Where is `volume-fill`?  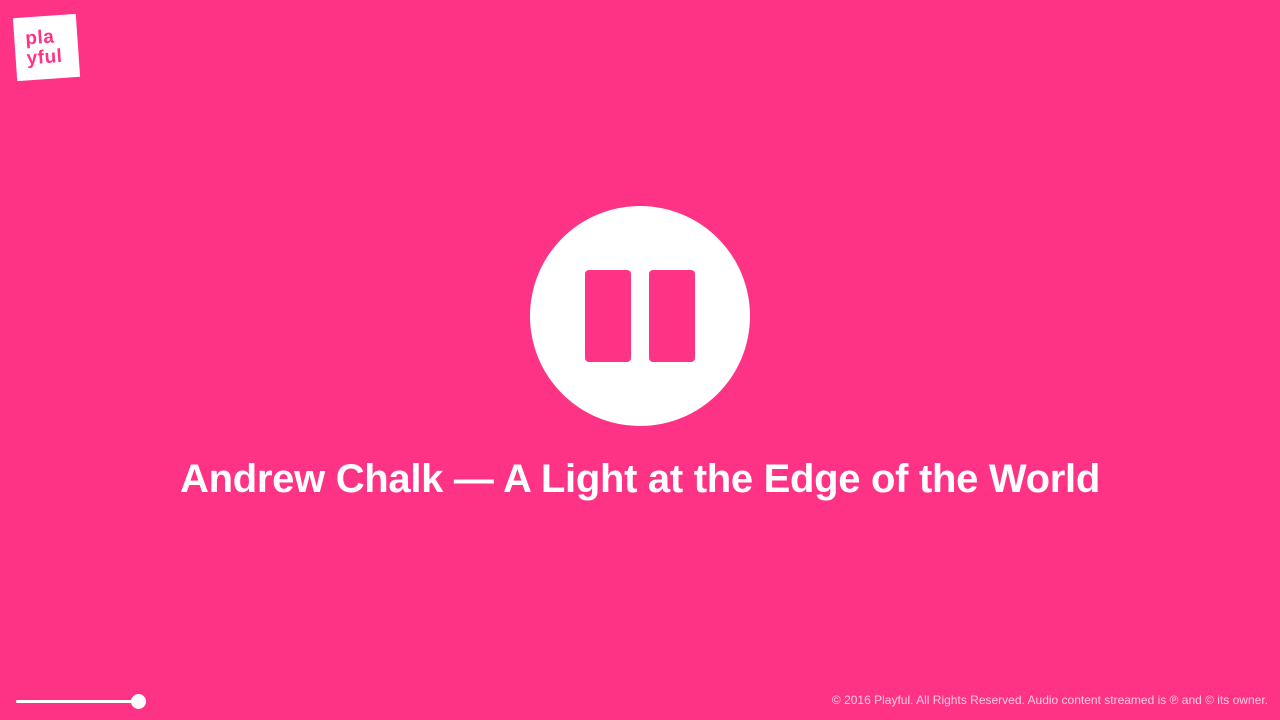 volume-fill is located at coordinates (77, 701).